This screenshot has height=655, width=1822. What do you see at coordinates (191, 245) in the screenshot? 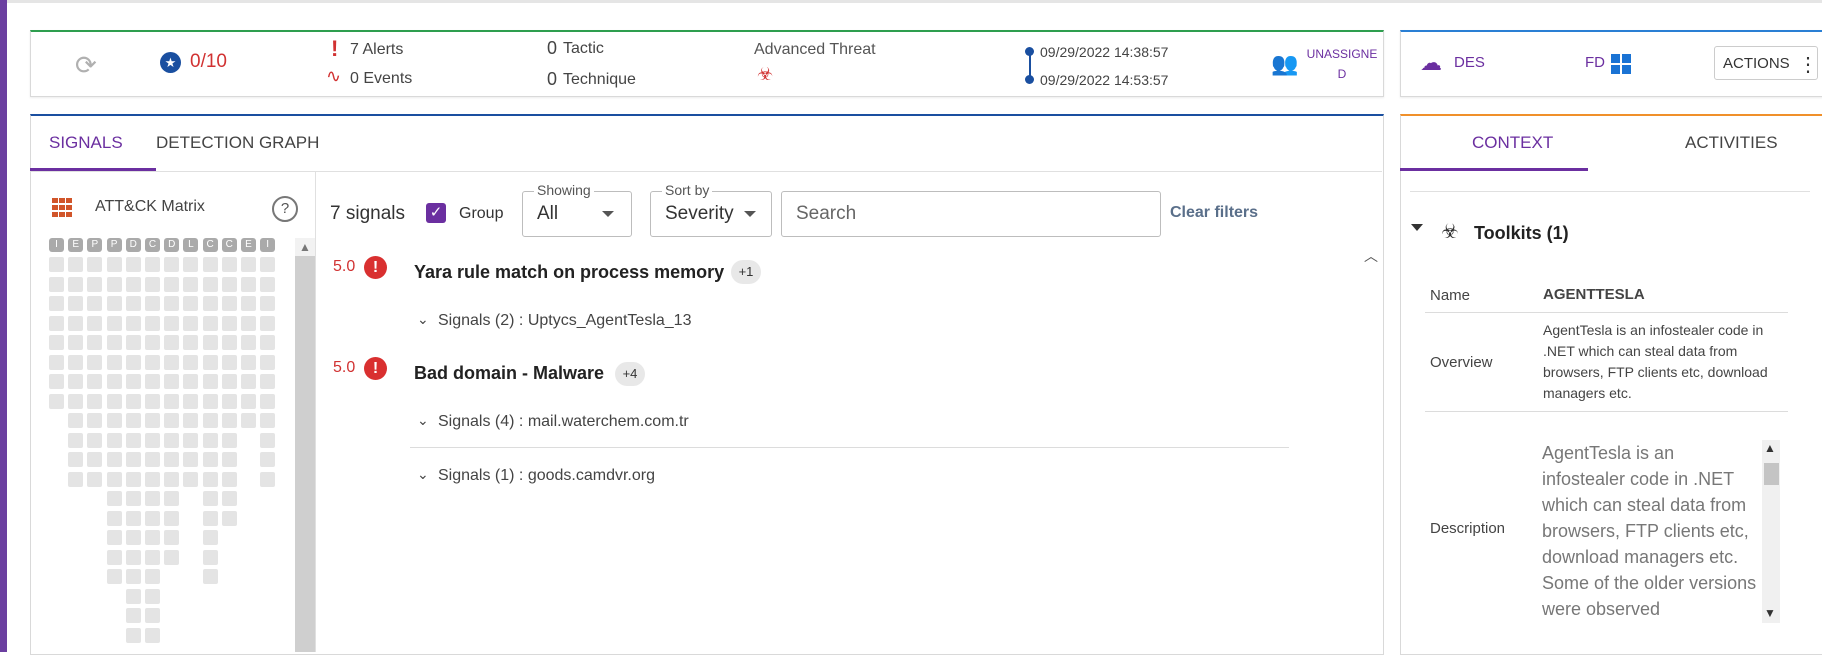
I see `matrix-tactic-header: L` at bounding box center [191, 245].